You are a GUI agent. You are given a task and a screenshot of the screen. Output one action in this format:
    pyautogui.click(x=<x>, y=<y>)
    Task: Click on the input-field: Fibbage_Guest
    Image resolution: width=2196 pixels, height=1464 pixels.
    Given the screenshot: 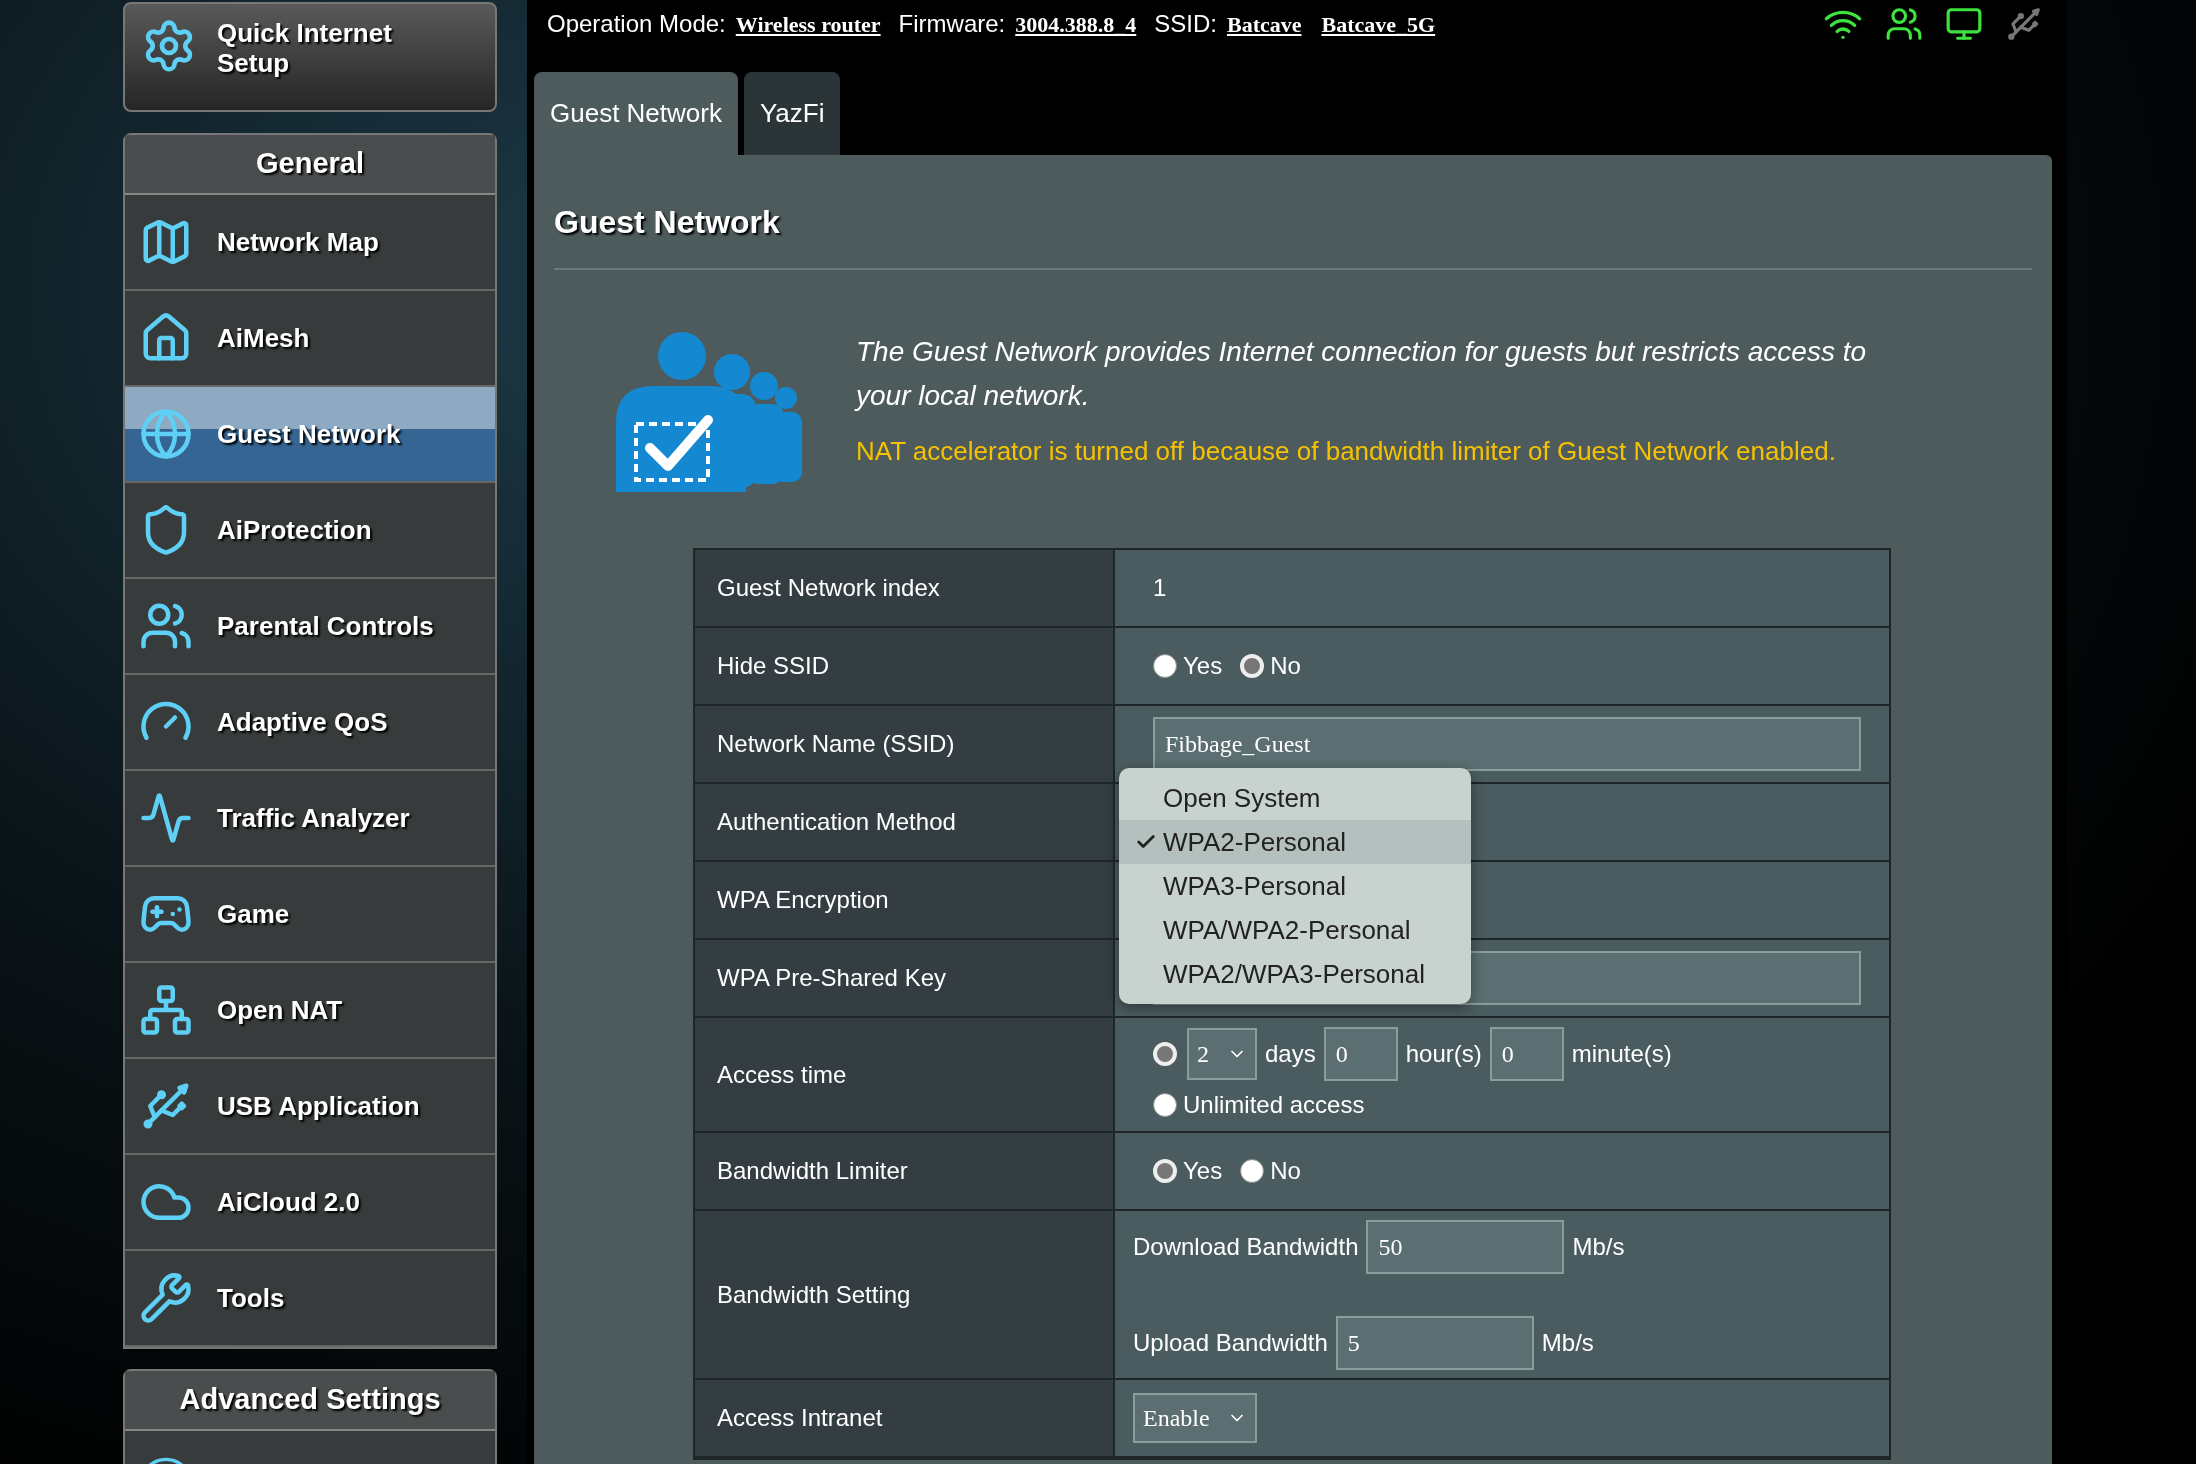 What is the action you would take?
    pyautogui.click(x=1507, y=744)
    